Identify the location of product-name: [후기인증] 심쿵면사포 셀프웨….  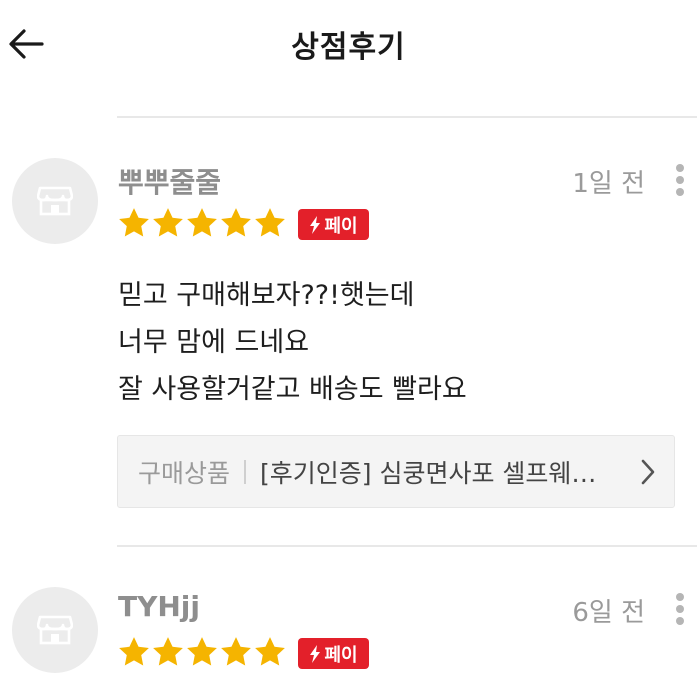
(428, 473).